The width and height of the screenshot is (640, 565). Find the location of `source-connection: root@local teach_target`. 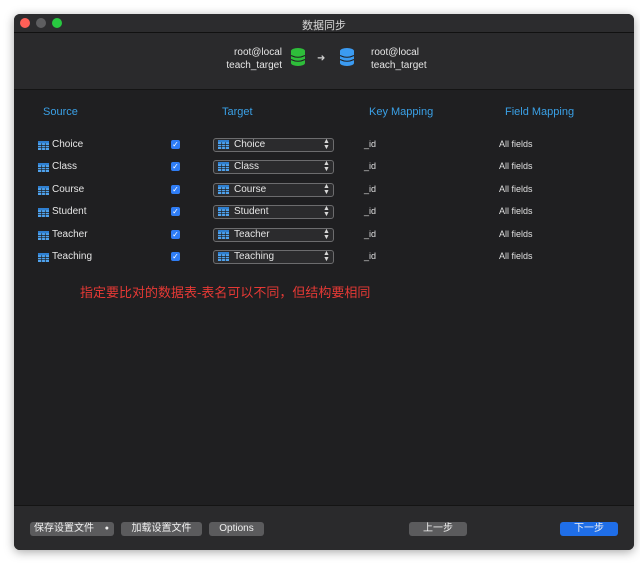

source-connection: root@local teach_target is located at coordinates (254, 59).